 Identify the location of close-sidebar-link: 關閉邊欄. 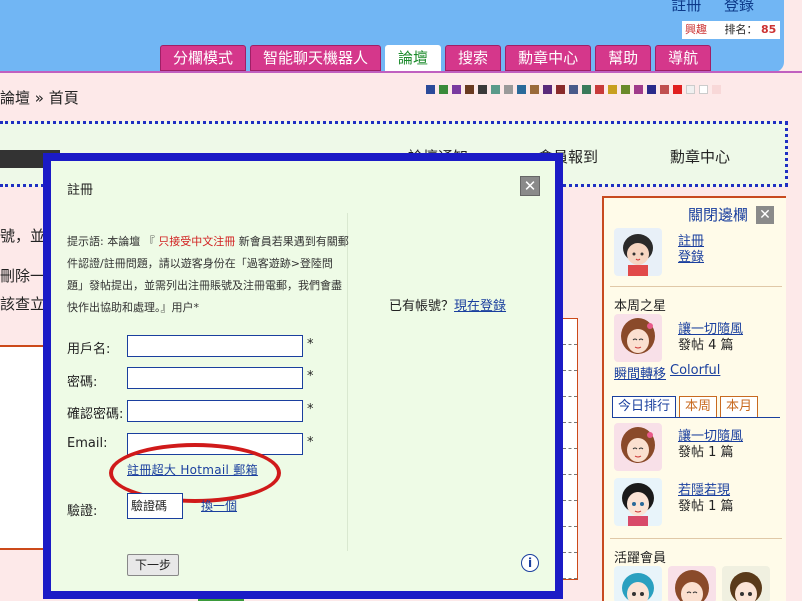
(718, 214).